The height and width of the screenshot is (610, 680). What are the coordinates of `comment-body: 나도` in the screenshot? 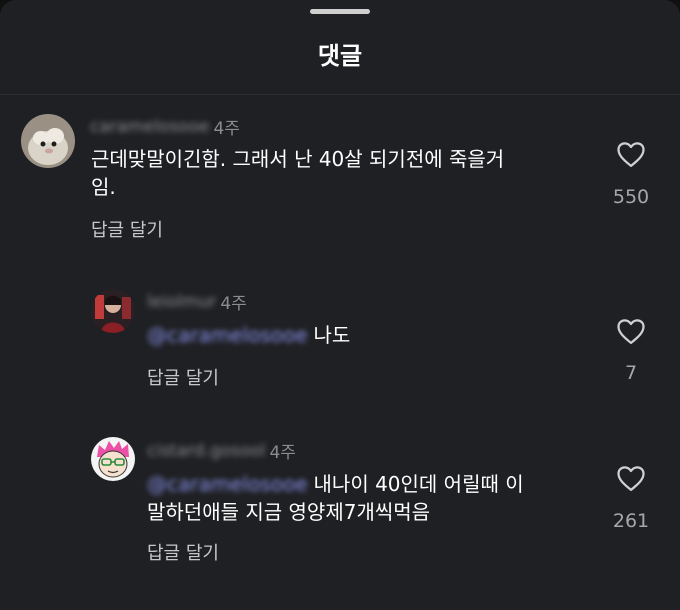 It's located at (332, 335).